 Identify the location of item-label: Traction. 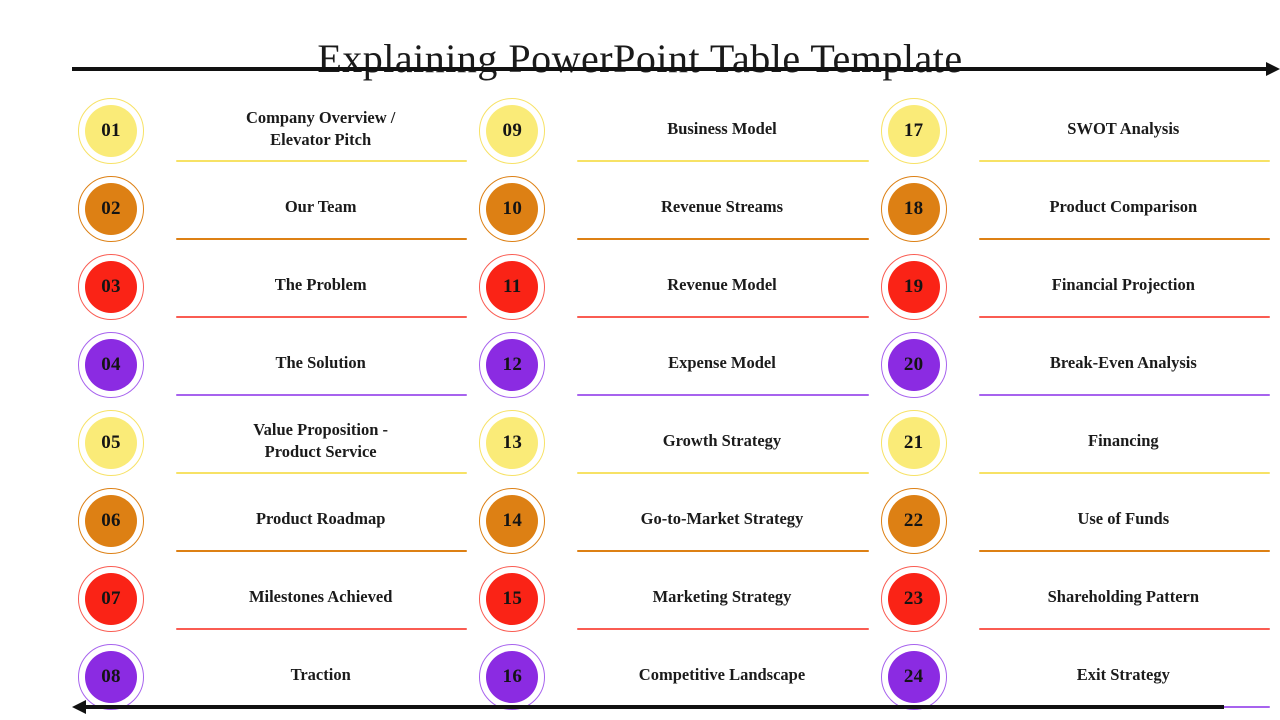
(320, 675).